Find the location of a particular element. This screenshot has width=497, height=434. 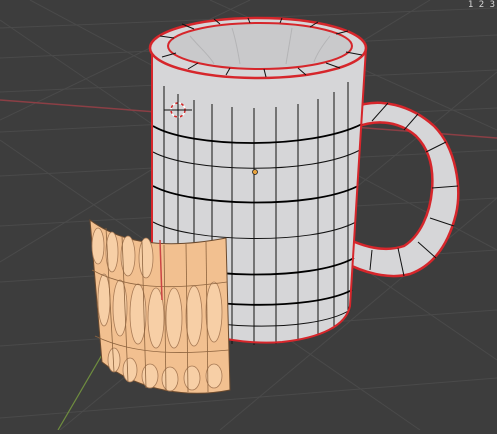

object-origin-dot is located at coordinates (255, 172).